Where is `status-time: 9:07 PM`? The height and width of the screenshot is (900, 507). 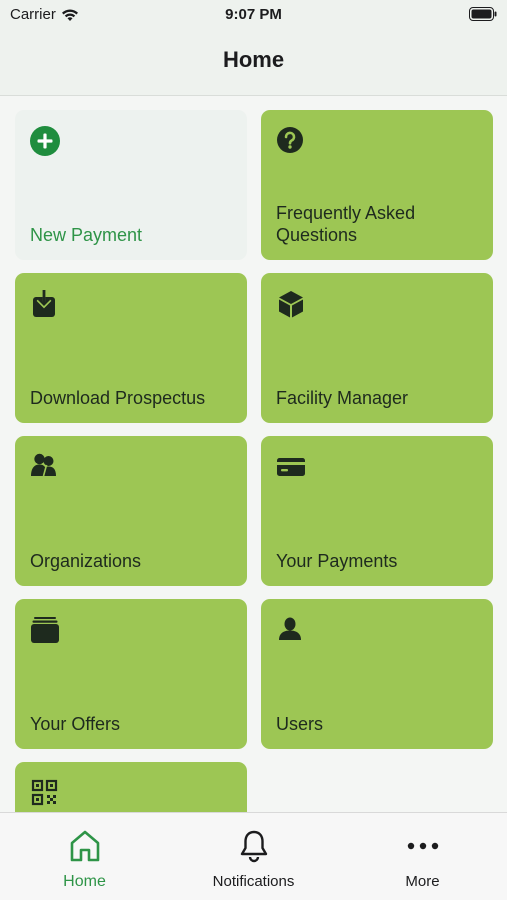
status-time: 9:07 PM is located at coordinates (253, 14).